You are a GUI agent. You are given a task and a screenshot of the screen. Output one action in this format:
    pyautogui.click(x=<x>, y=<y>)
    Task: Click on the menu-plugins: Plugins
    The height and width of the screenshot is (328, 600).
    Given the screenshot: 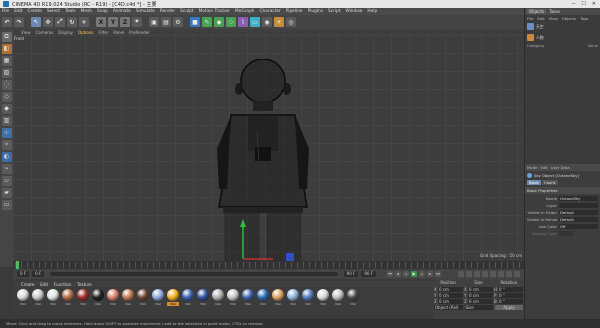 What is the action you would take?
    pyautogui.click(x=315, y=11)
    